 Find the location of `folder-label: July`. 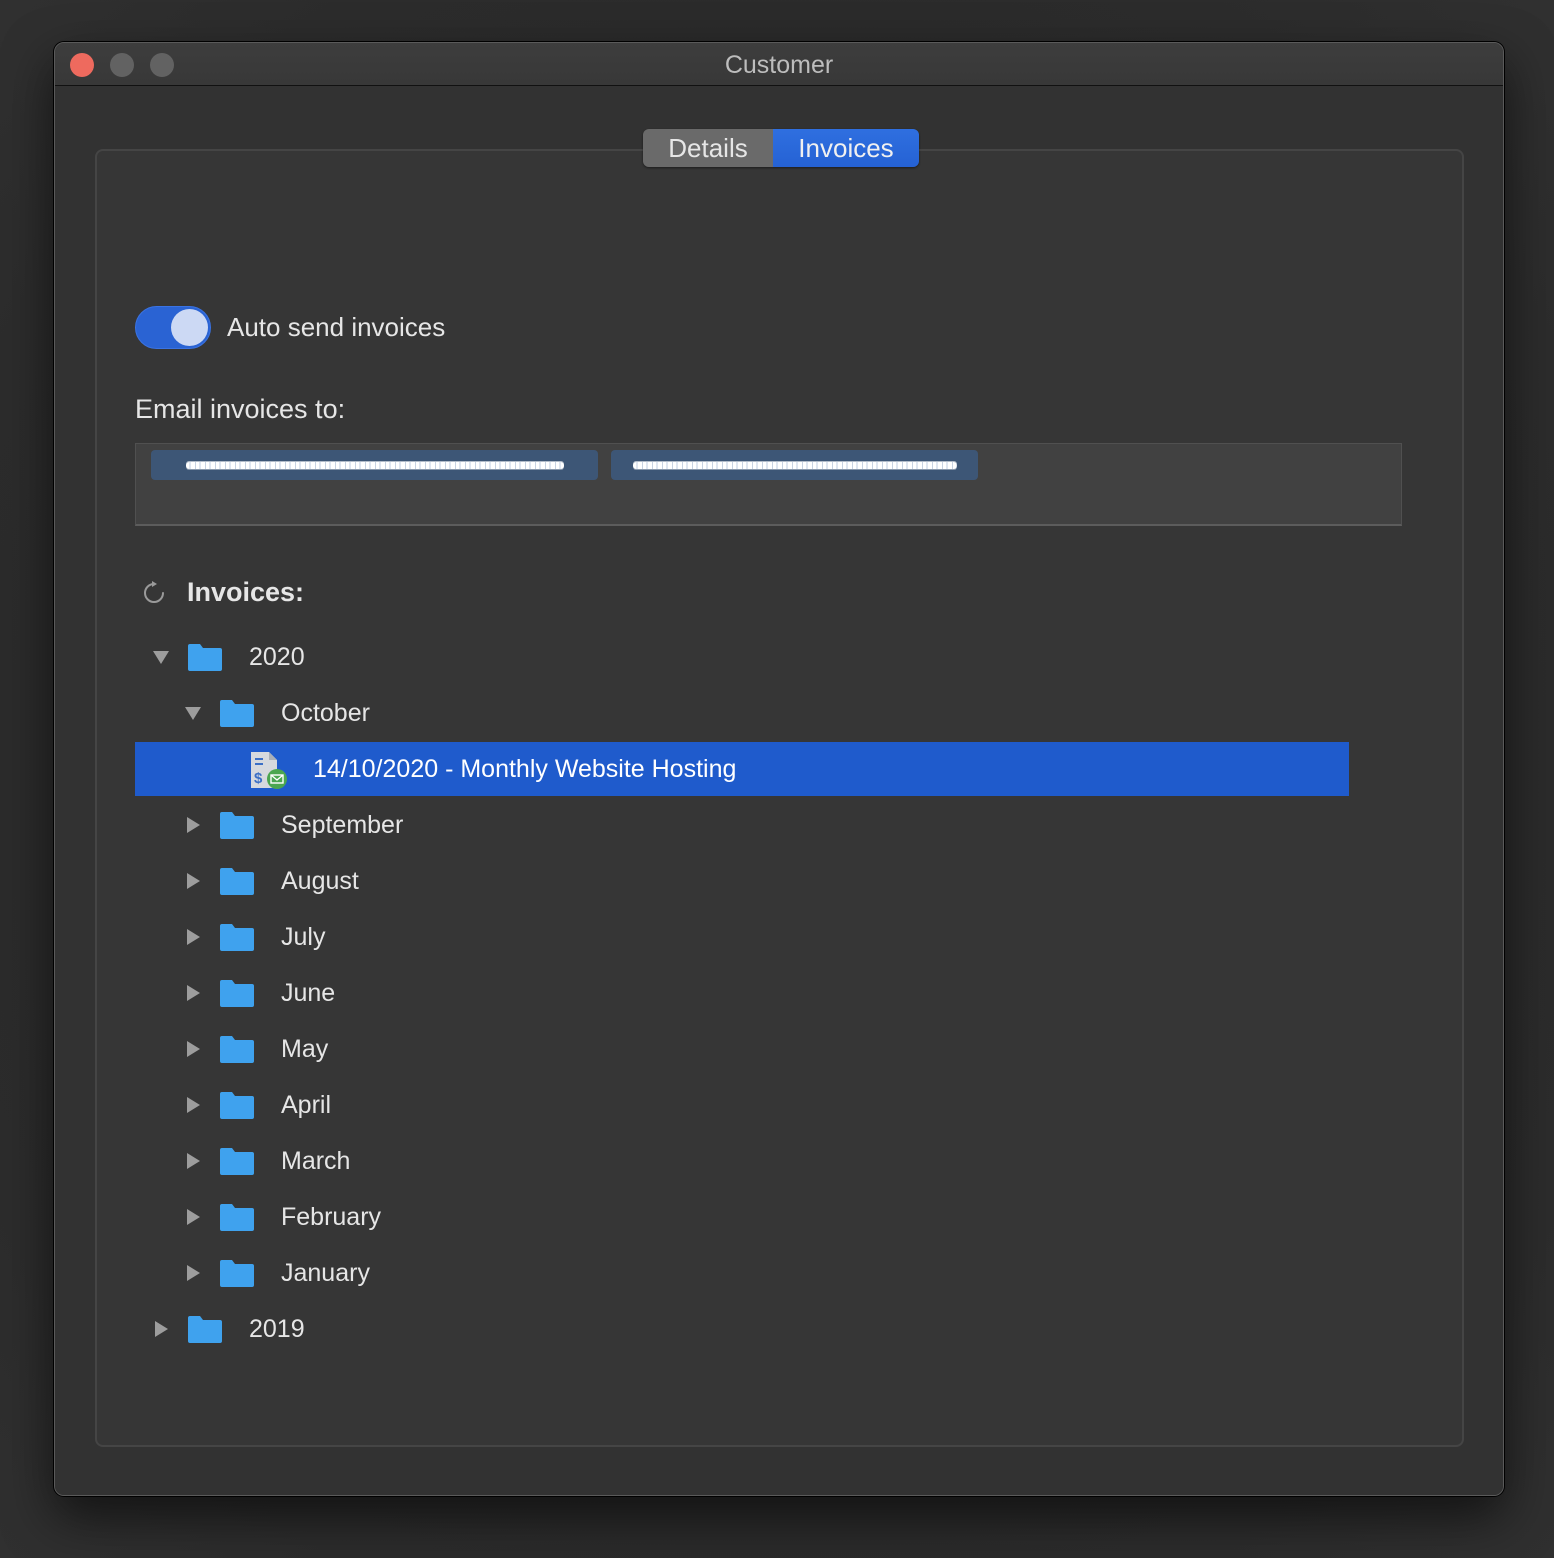

folder-label: July is located at coordinates (303, 936).